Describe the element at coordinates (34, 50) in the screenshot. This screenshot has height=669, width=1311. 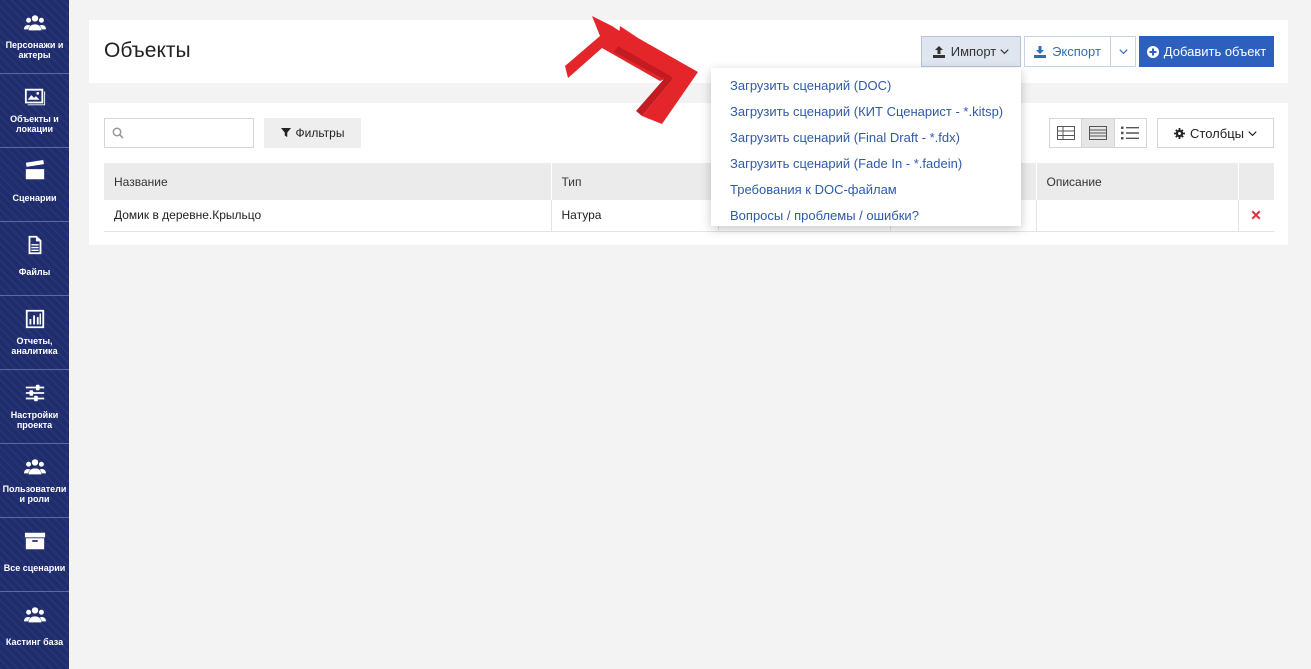
I see `sidebar-item-label: Персонажи и актеры` at that location.